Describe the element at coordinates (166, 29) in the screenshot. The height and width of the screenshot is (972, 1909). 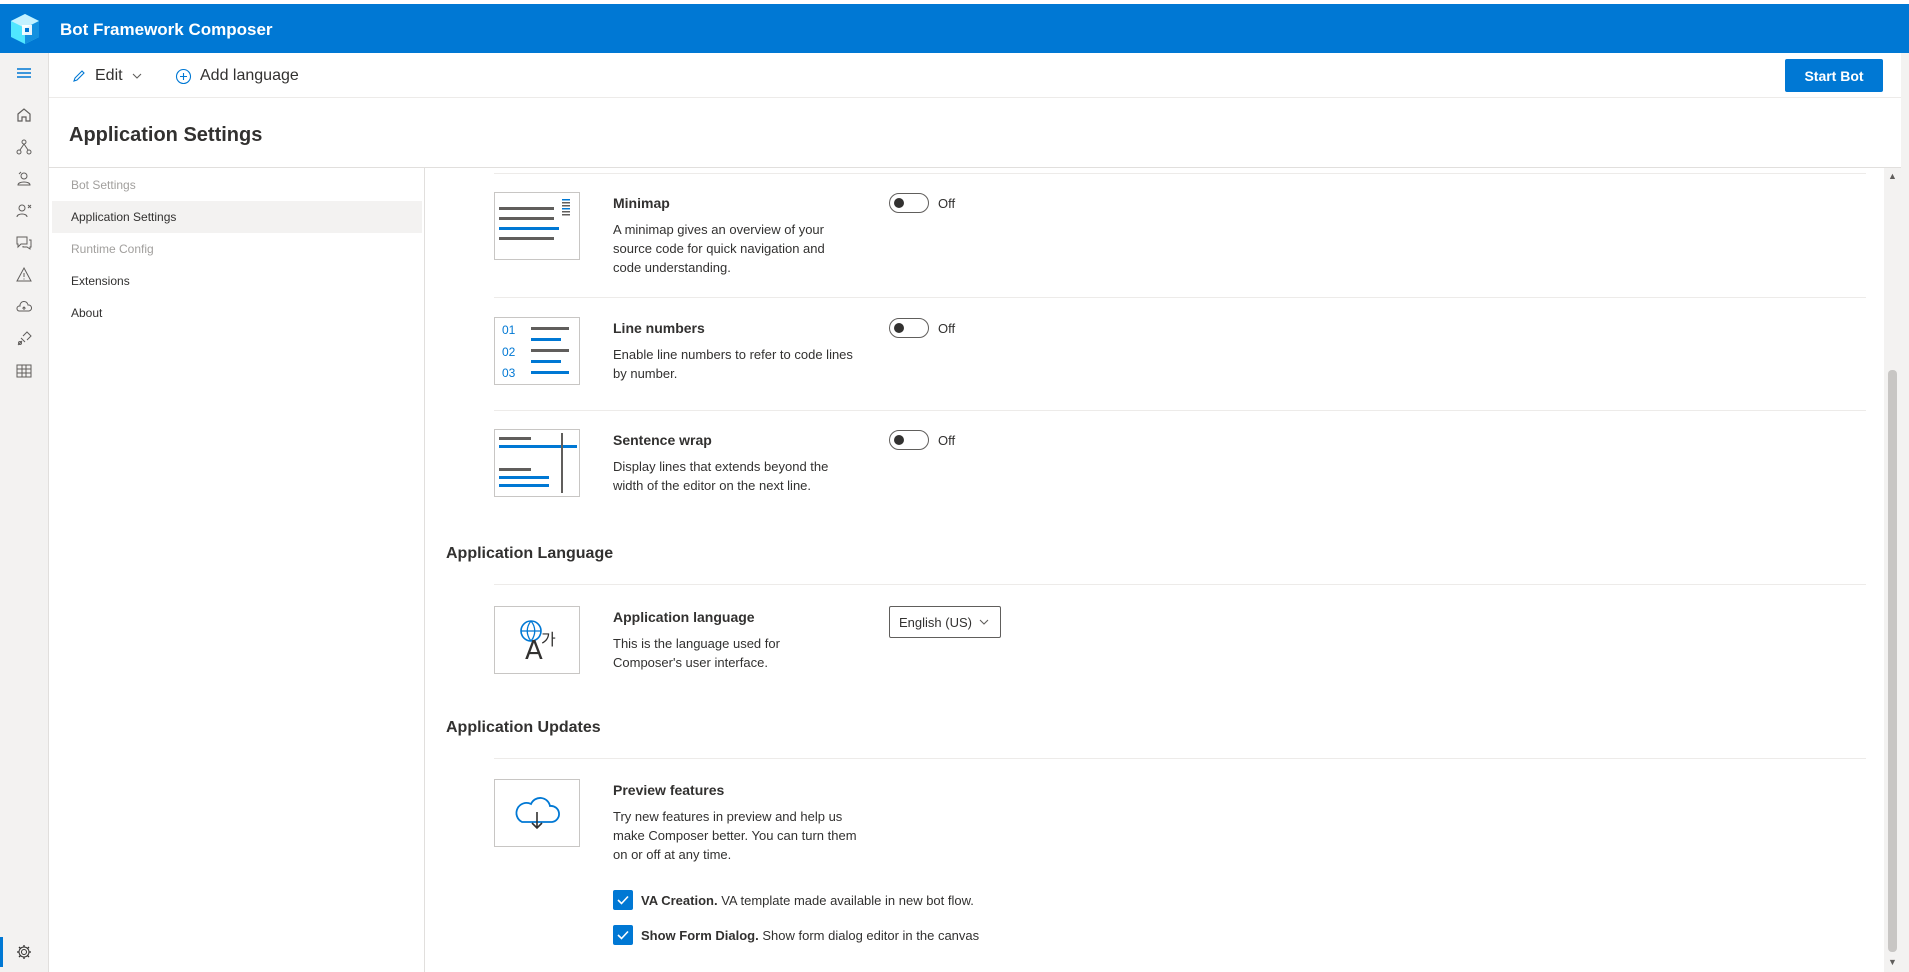
I see `app-title: Bot Framework Composer` at that location.